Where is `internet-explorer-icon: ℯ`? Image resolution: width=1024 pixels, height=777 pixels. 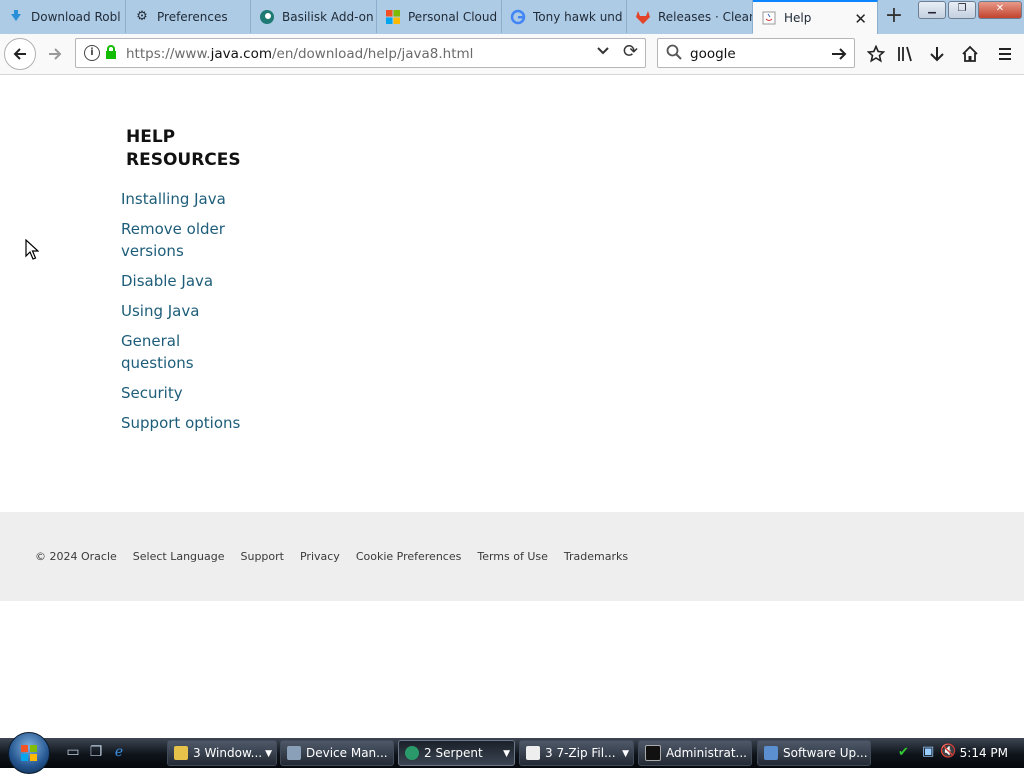 internet-explorer-icon: ℯ is located at coordinates (119, 752).